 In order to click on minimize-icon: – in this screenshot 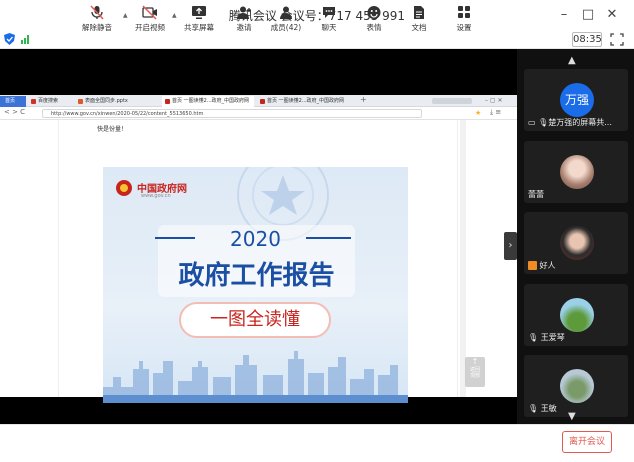, I will do `click(564, 15)`.